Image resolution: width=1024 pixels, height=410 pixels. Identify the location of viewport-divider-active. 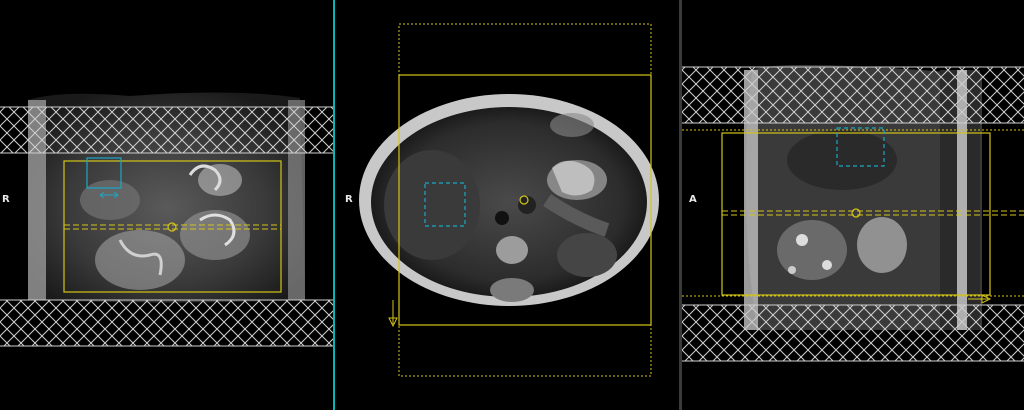
(334, 205).